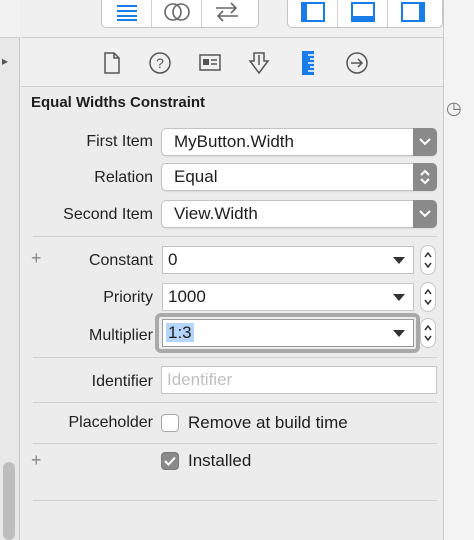 This screenshot has width=474, height=540. Describe the element at coordinates (180, 332) in the screenshot. I see `multiplier-value: 1:3` at that location.